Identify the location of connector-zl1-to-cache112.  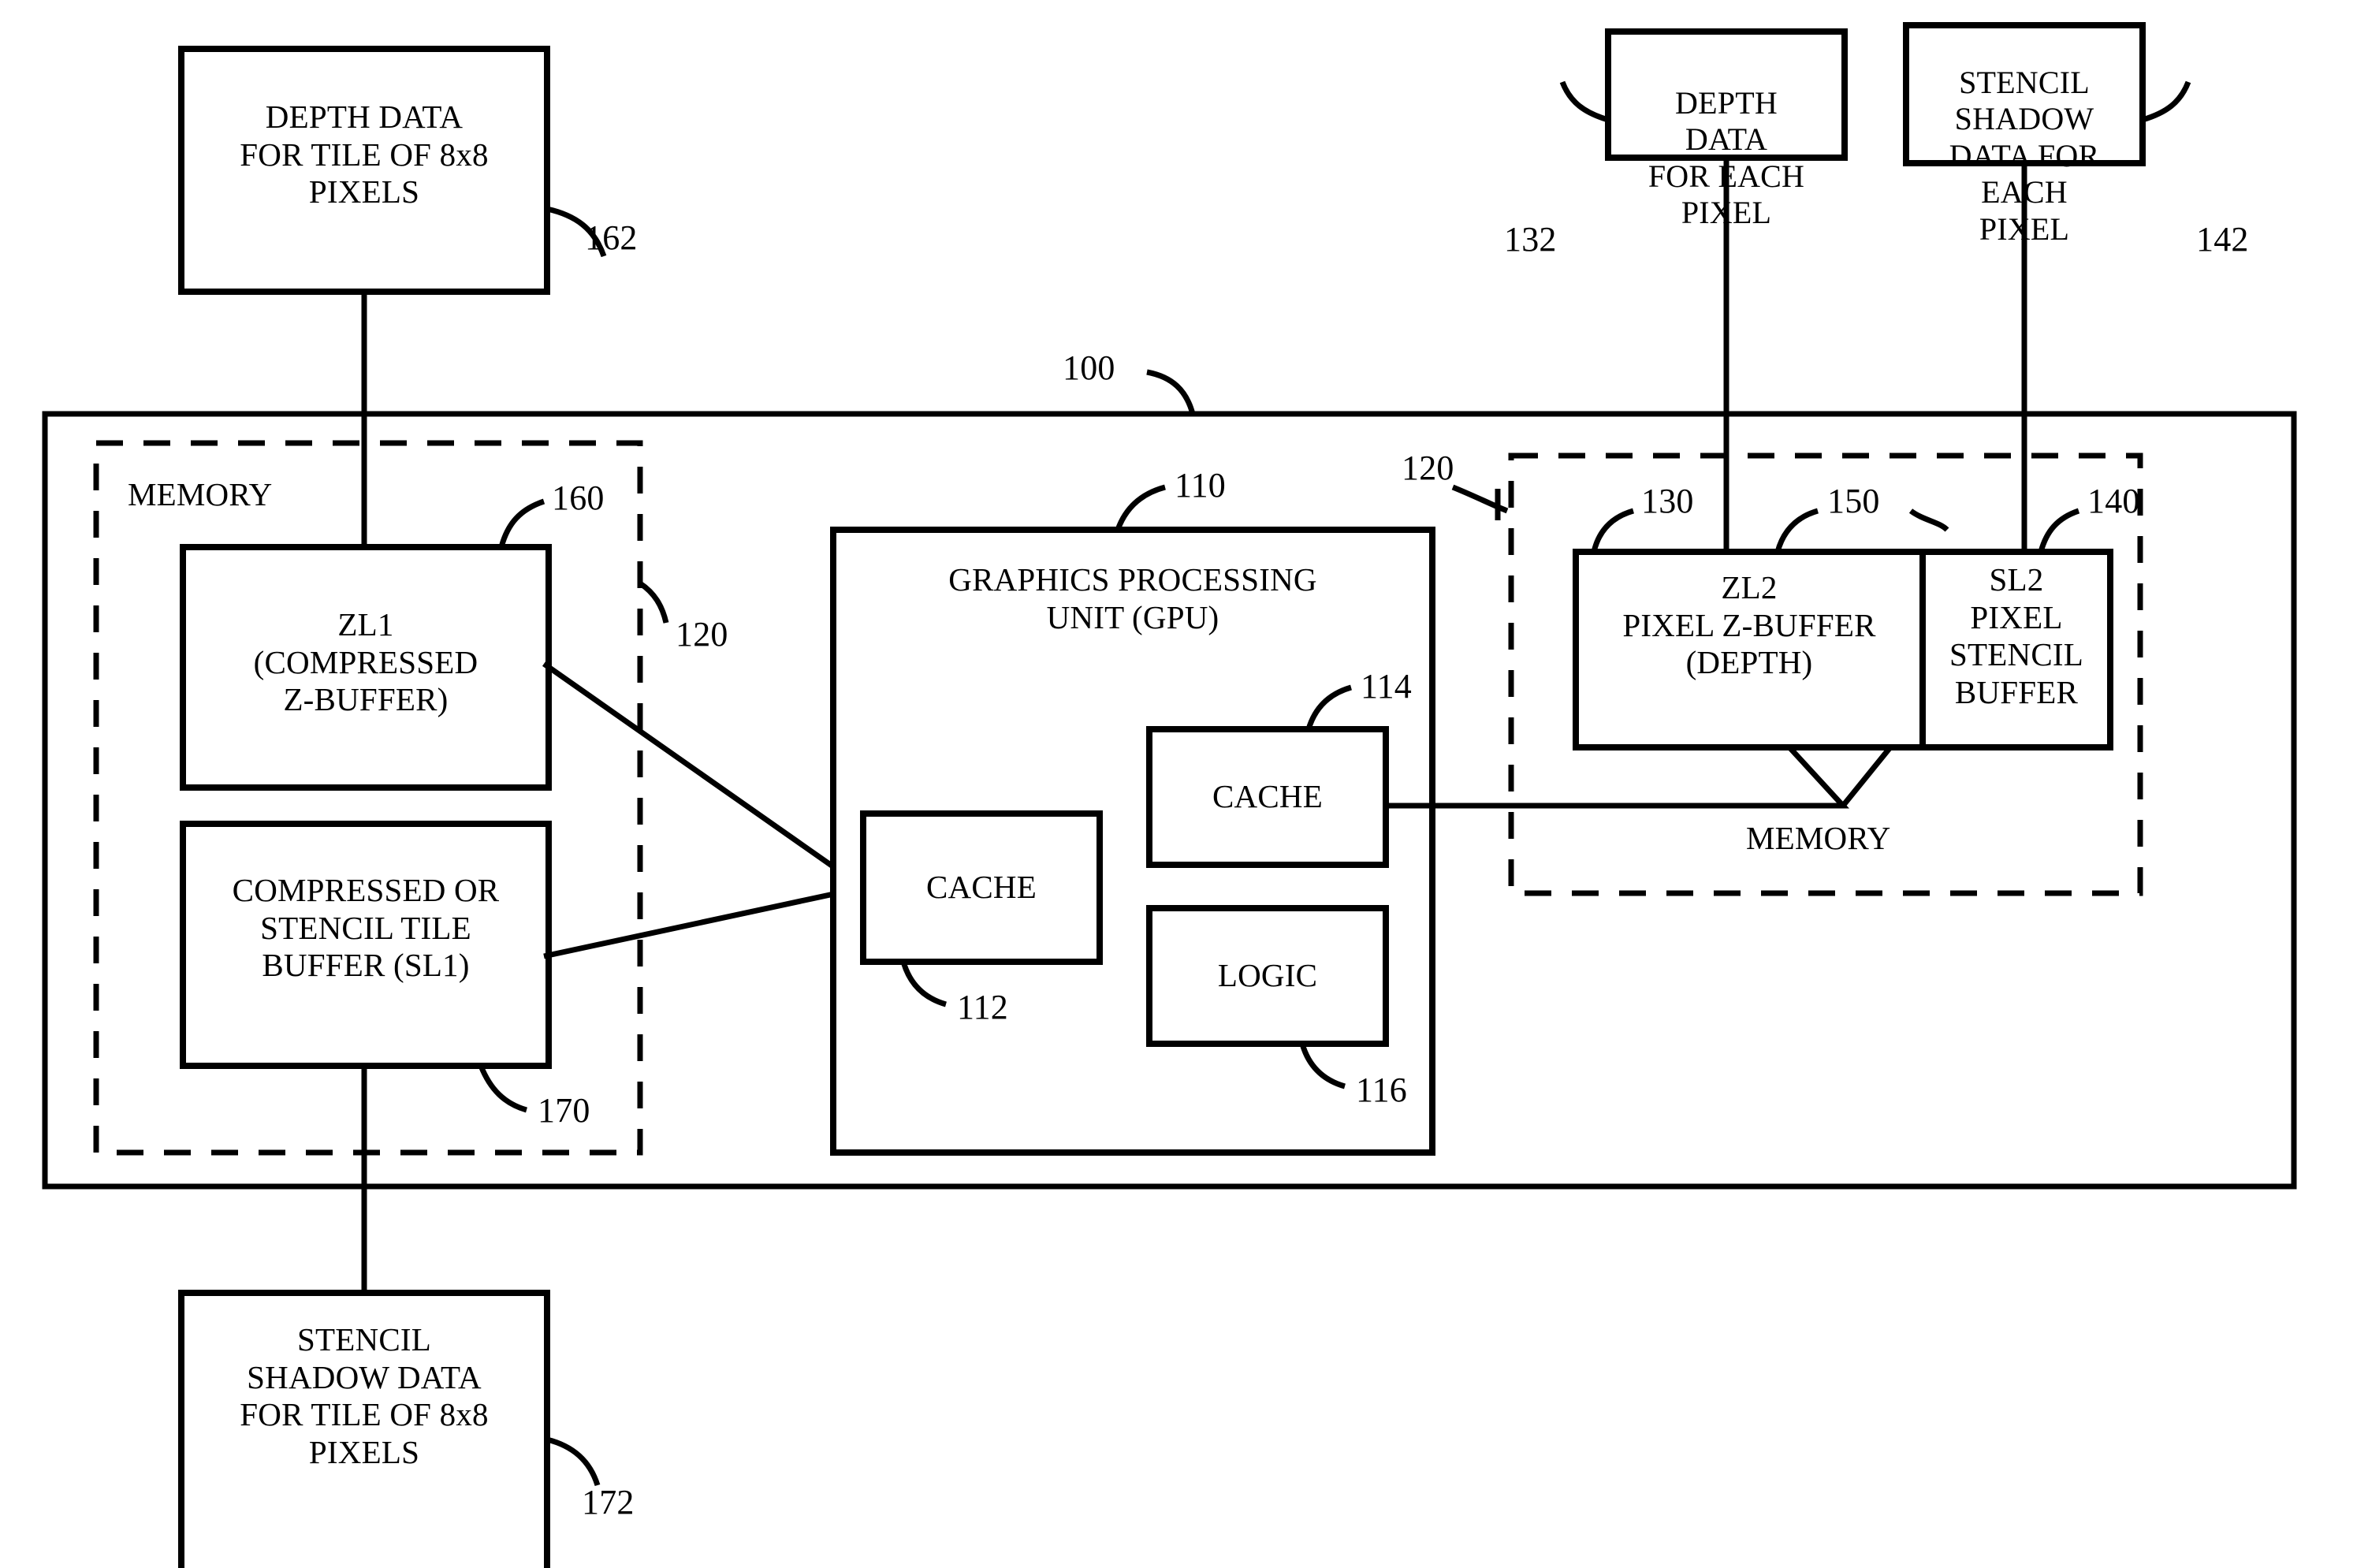
(704, 775).